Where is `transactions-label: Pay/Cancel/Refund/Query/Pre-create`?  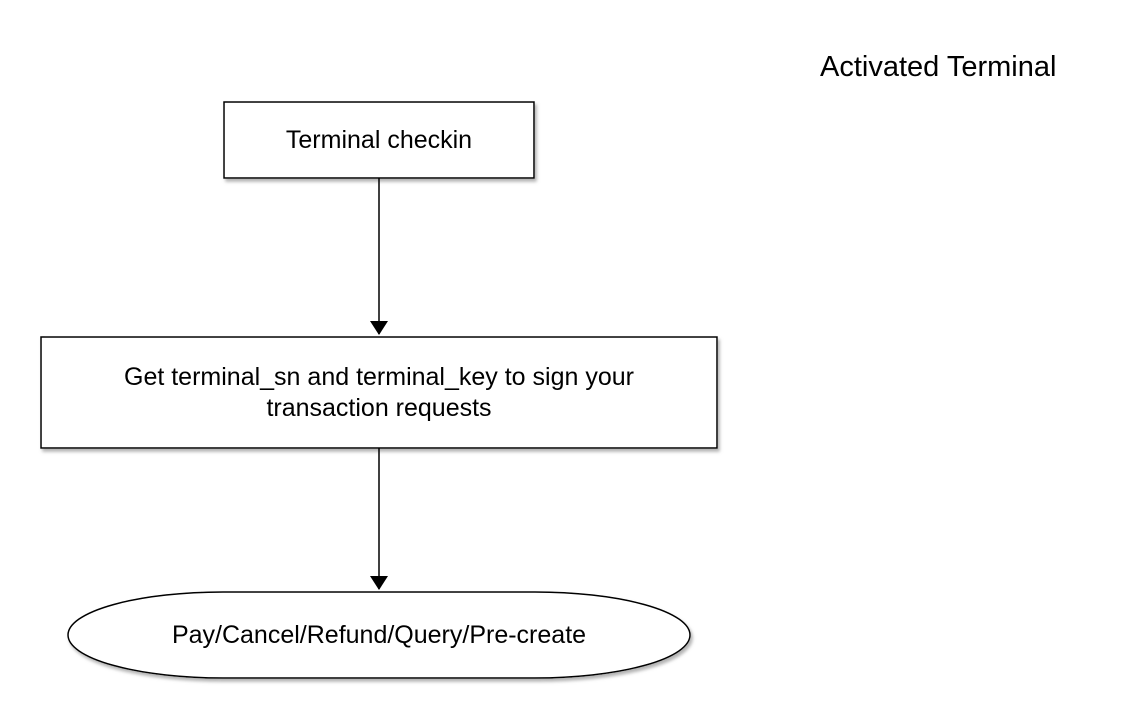 transactions-label: Pay/Cancel/Refund/Query/Pre-create is located at coordinates (379, 634).